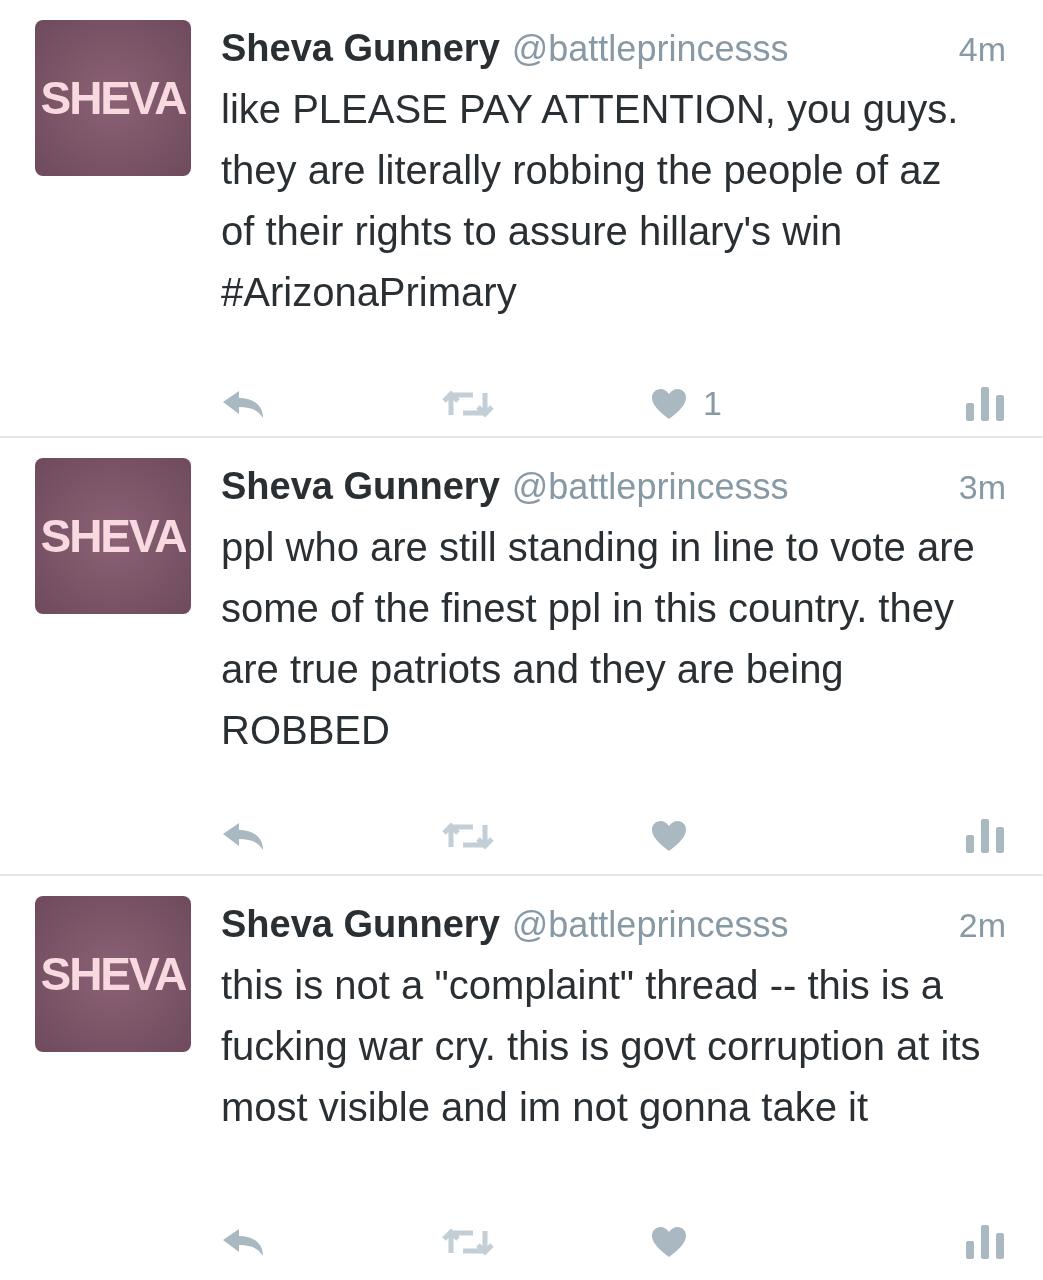 This screenshot has width=1043, height=1280. I want to click on like-count: 1, so click(712, 403).